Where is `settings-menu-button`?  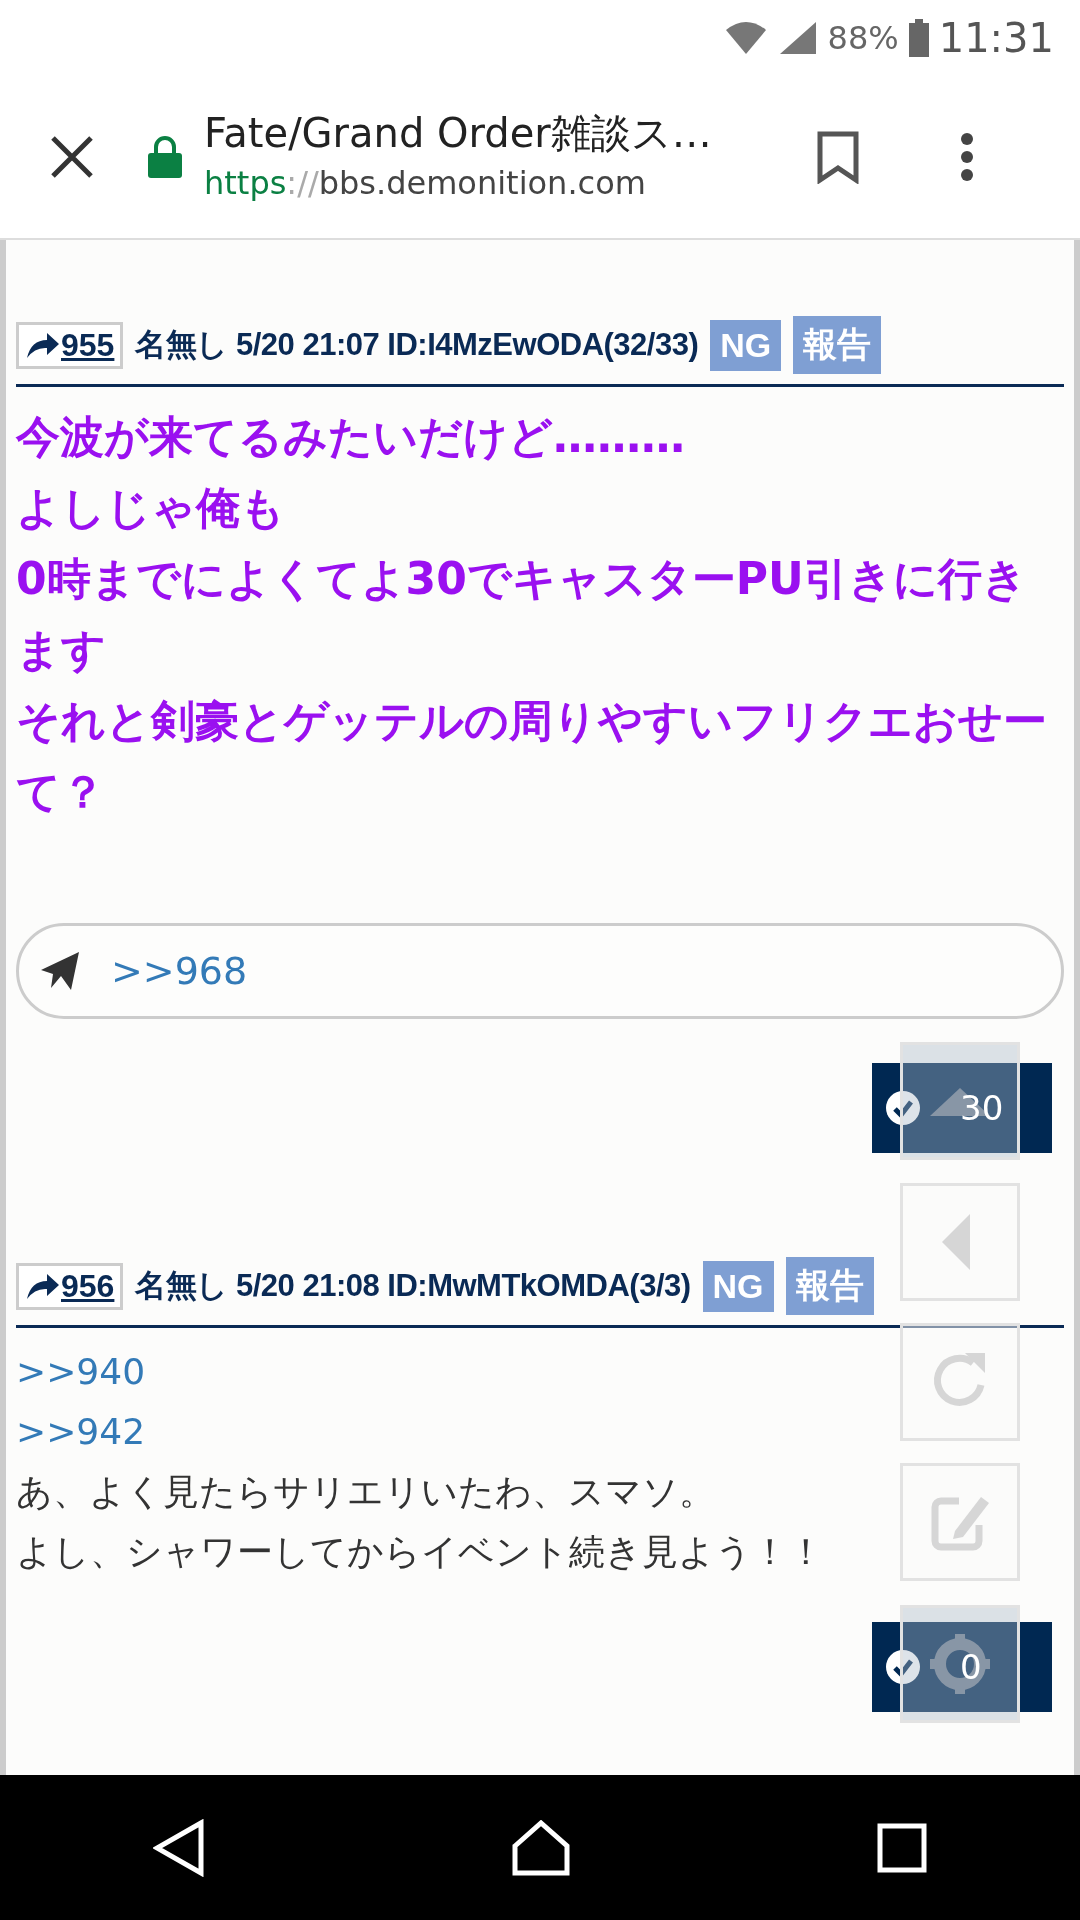 settings-menu-button is located at coordinates (960, 1664).